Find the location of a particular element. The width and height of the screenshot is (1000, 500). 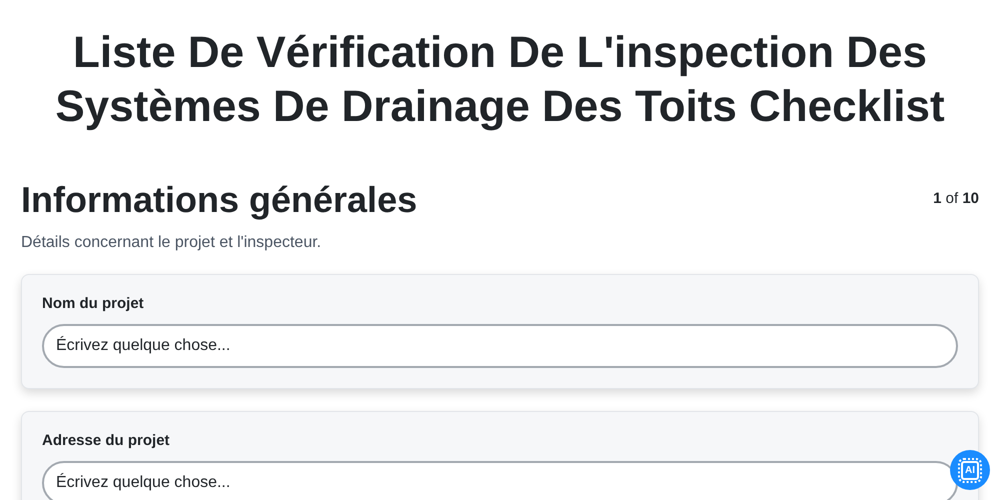

page-counter: 1 of 10 is located at coordinates (956, 198).